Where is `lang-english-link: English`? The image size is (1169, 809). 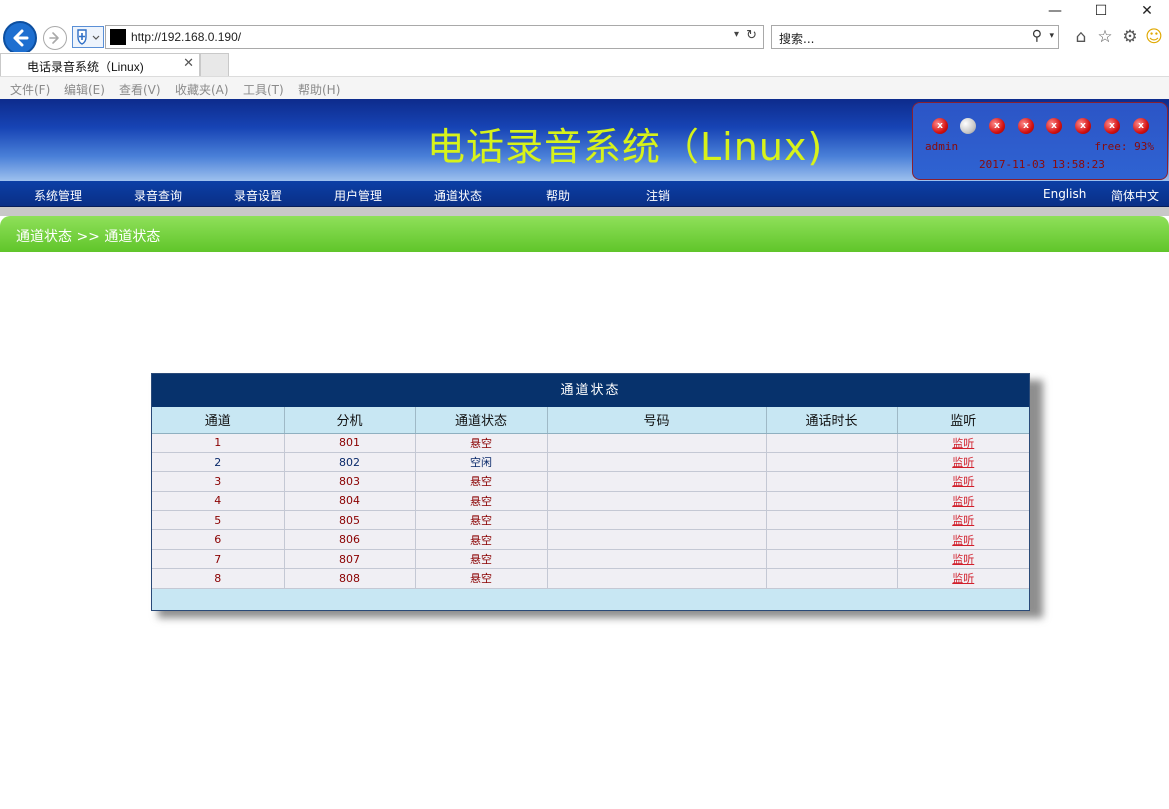 lang-english-link: English is located at coordinates (1064, 194).